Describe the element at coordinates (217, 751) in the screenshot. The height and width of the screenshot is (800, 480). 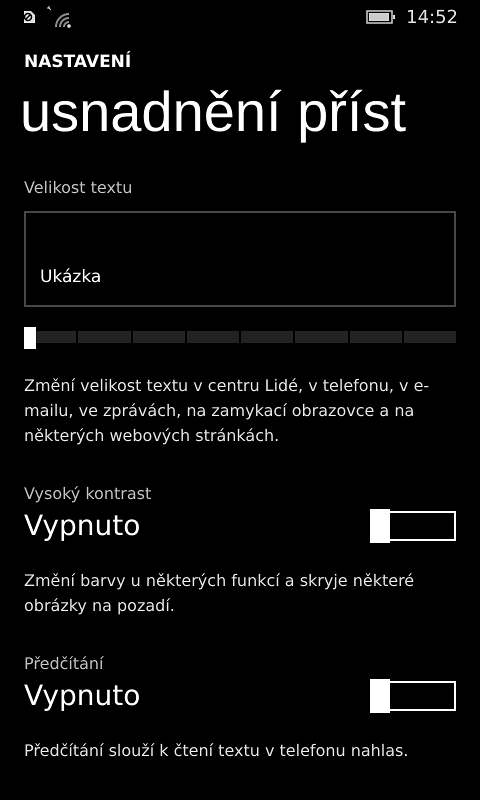
I see `setting-description: Předčítání slouží k čtení textu v telefonu nahlas.` at that location.